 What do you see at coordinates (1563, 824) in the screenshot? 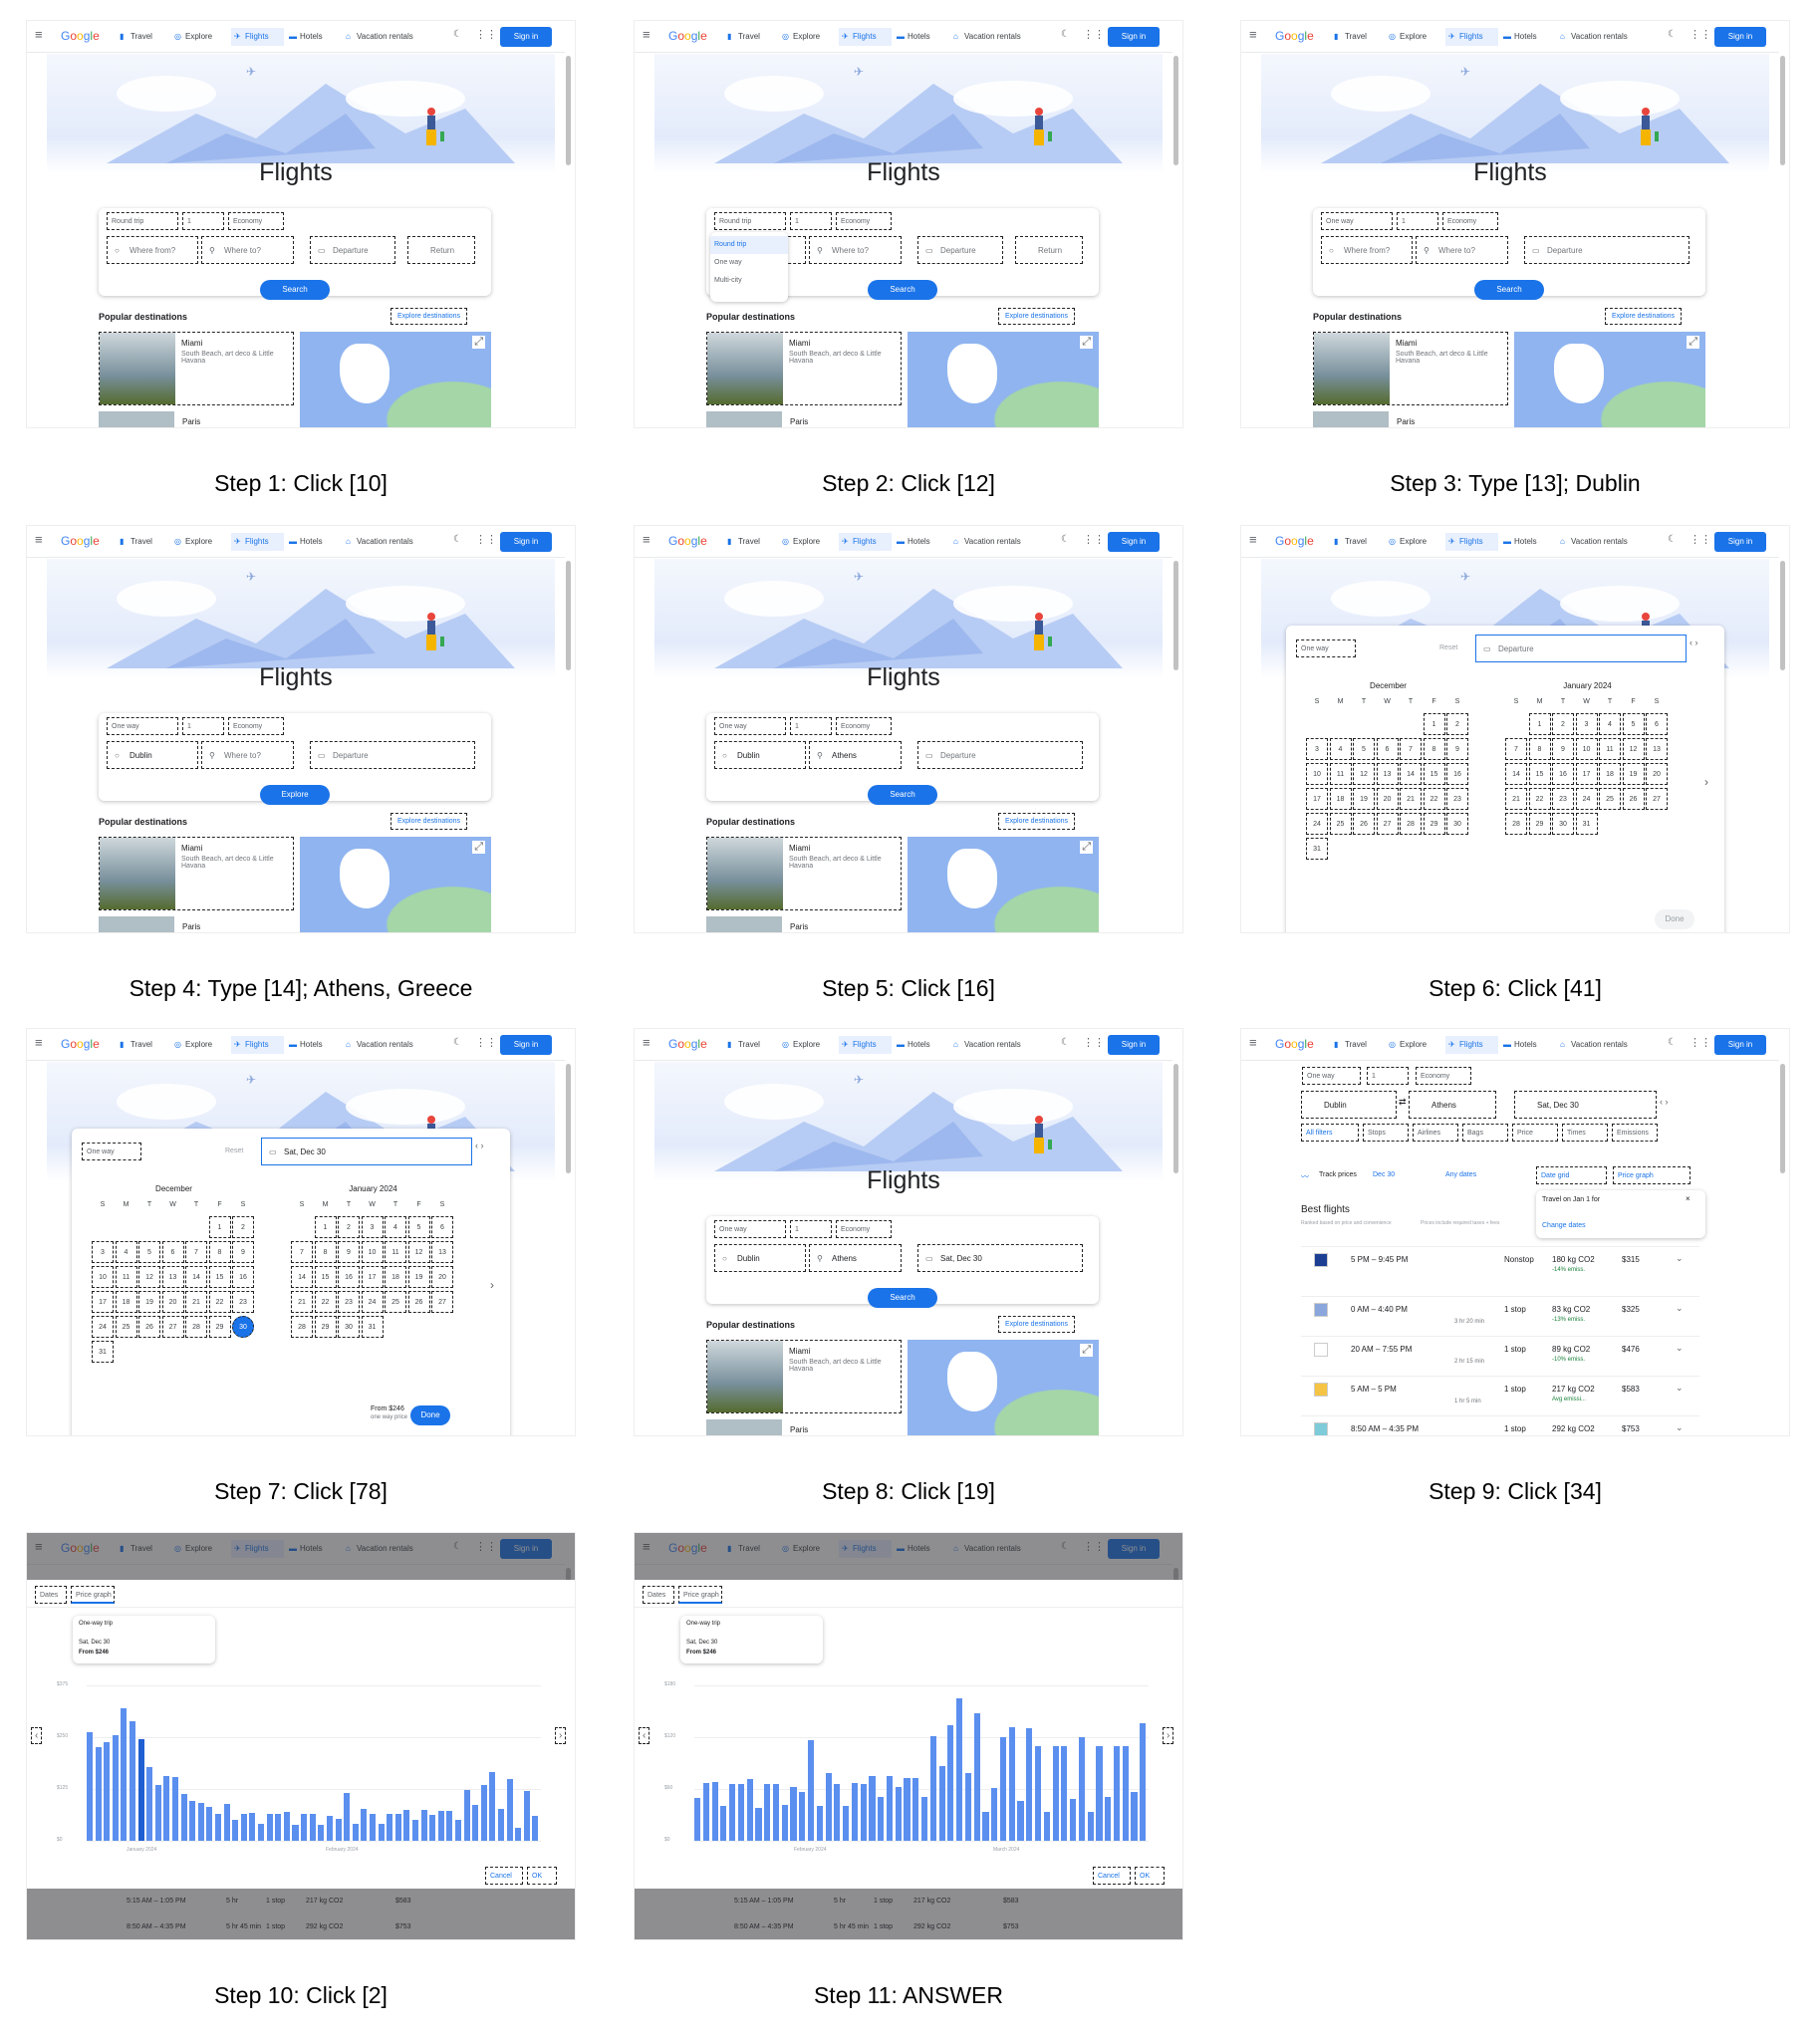
I see `calendar-day: 30` at bounding box center [1563, 824].